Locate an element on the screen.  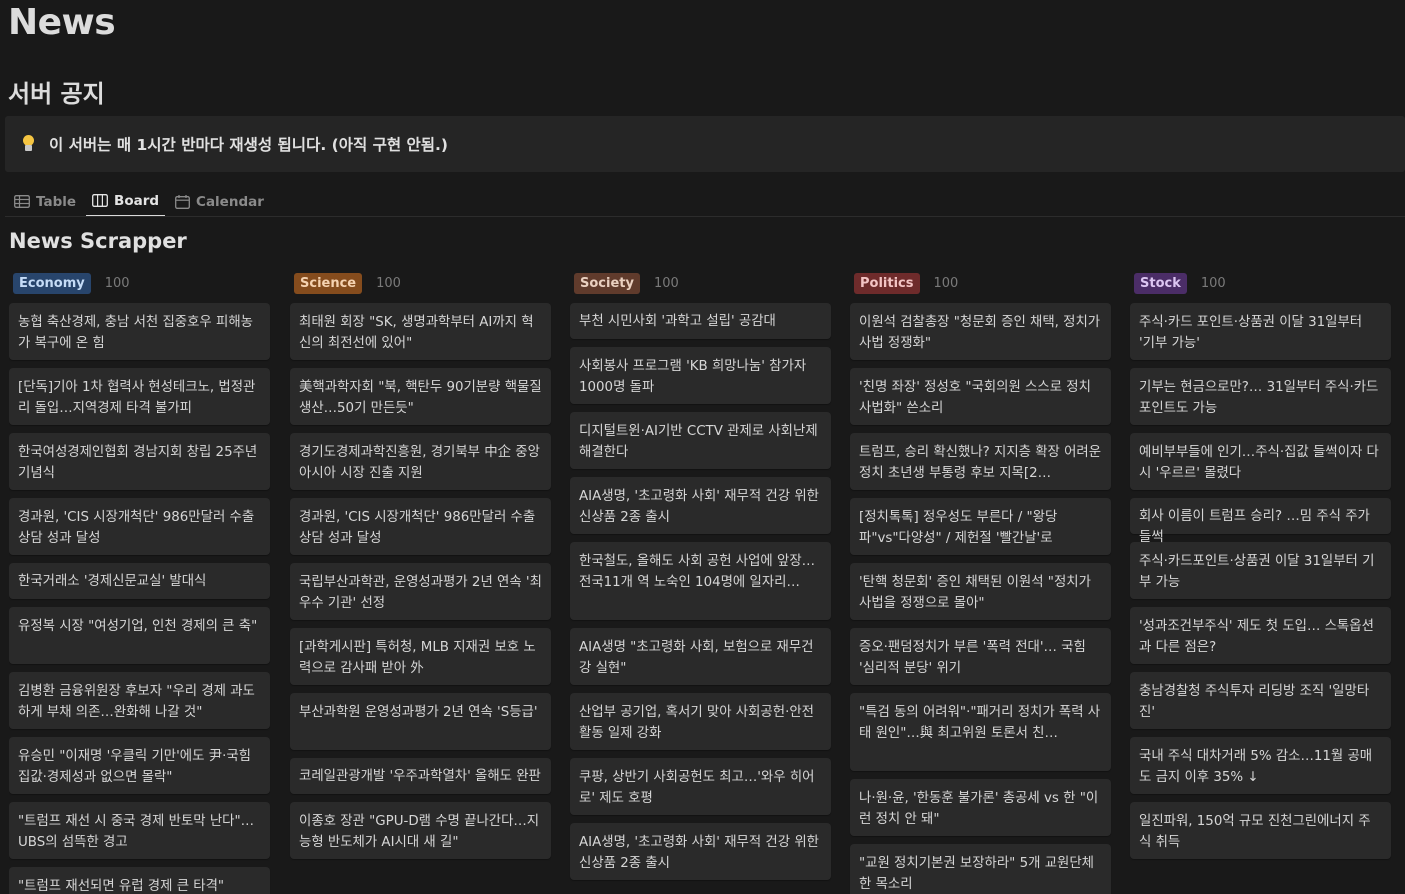
news-card: 경기도경제과학진흥원, 경기북부 中企 중앙아시아 시장 진출 지원 is located at coordinates (420, 461).